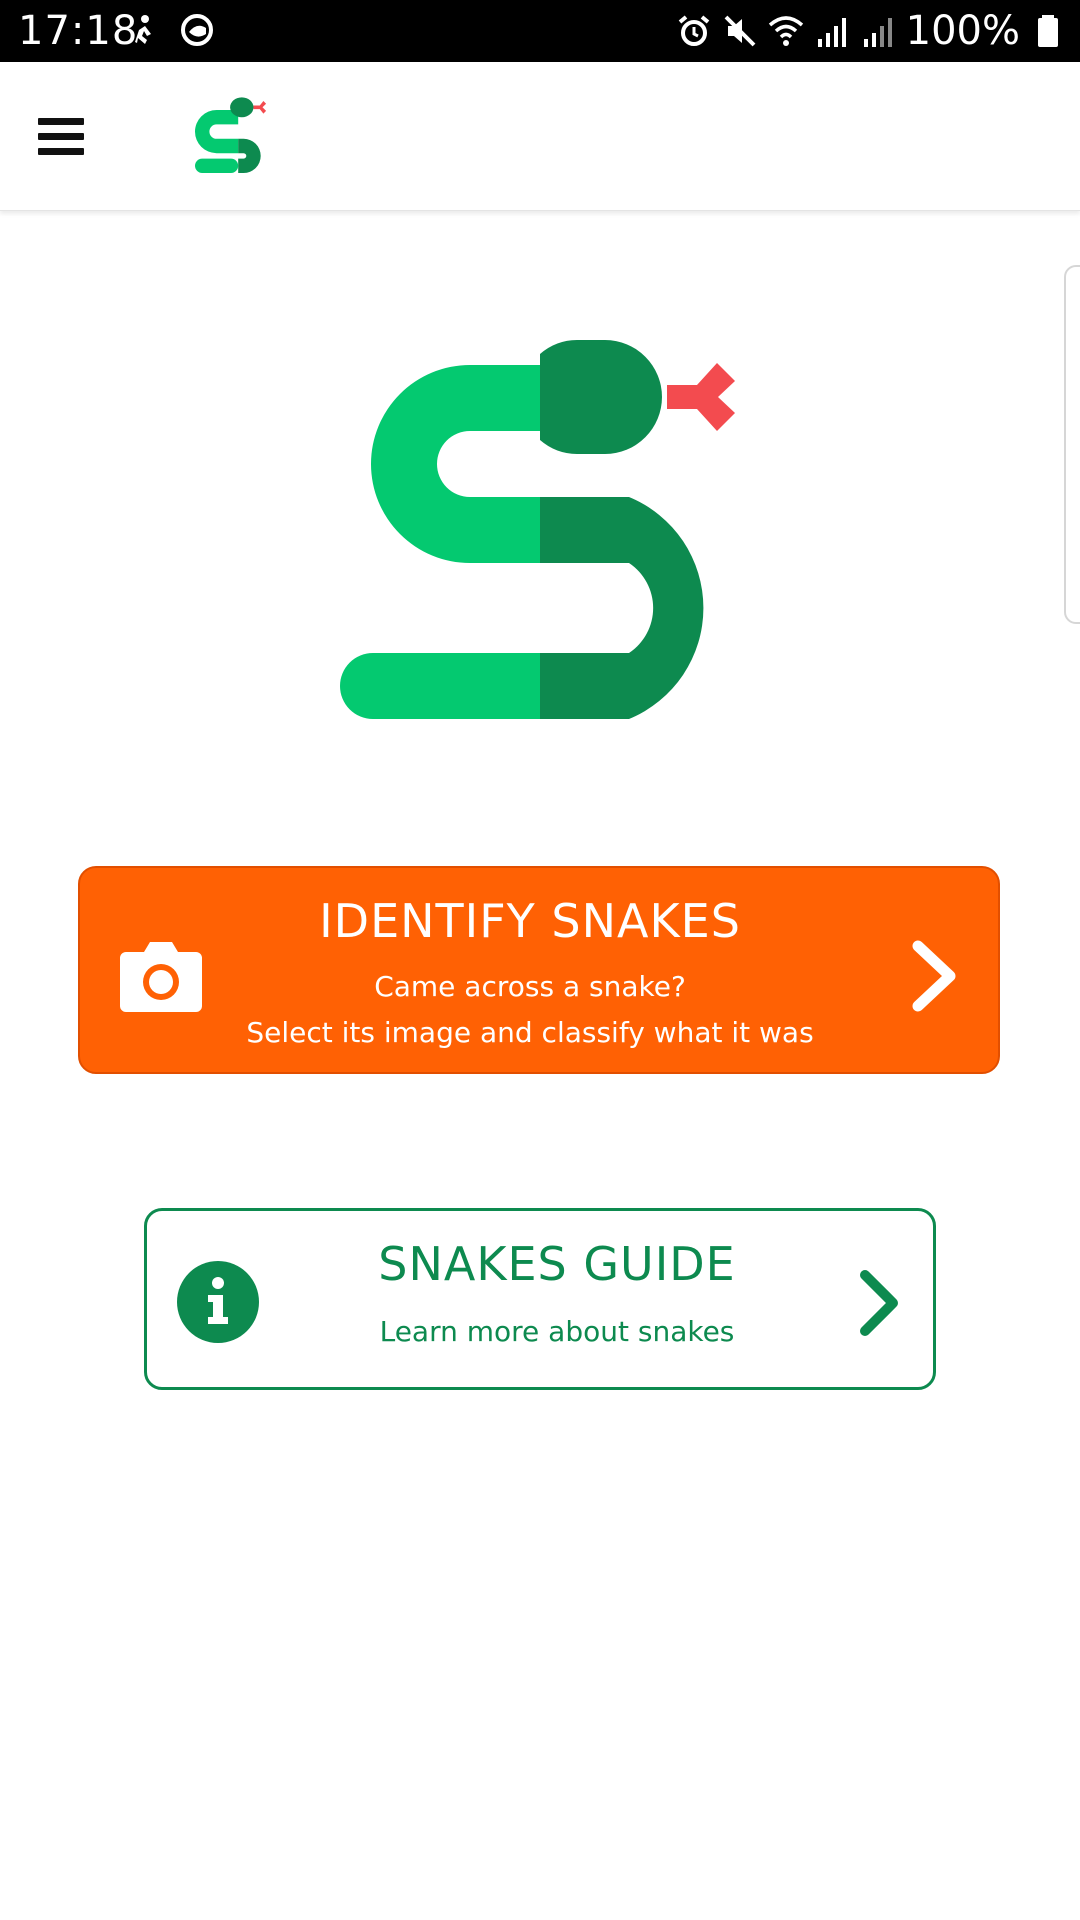 The width and height of the screenshot is (1080, 1920). I want to click on snakes-guide-button: SNAKES GUIDE Learn more about snakes, so click(540, 1299).